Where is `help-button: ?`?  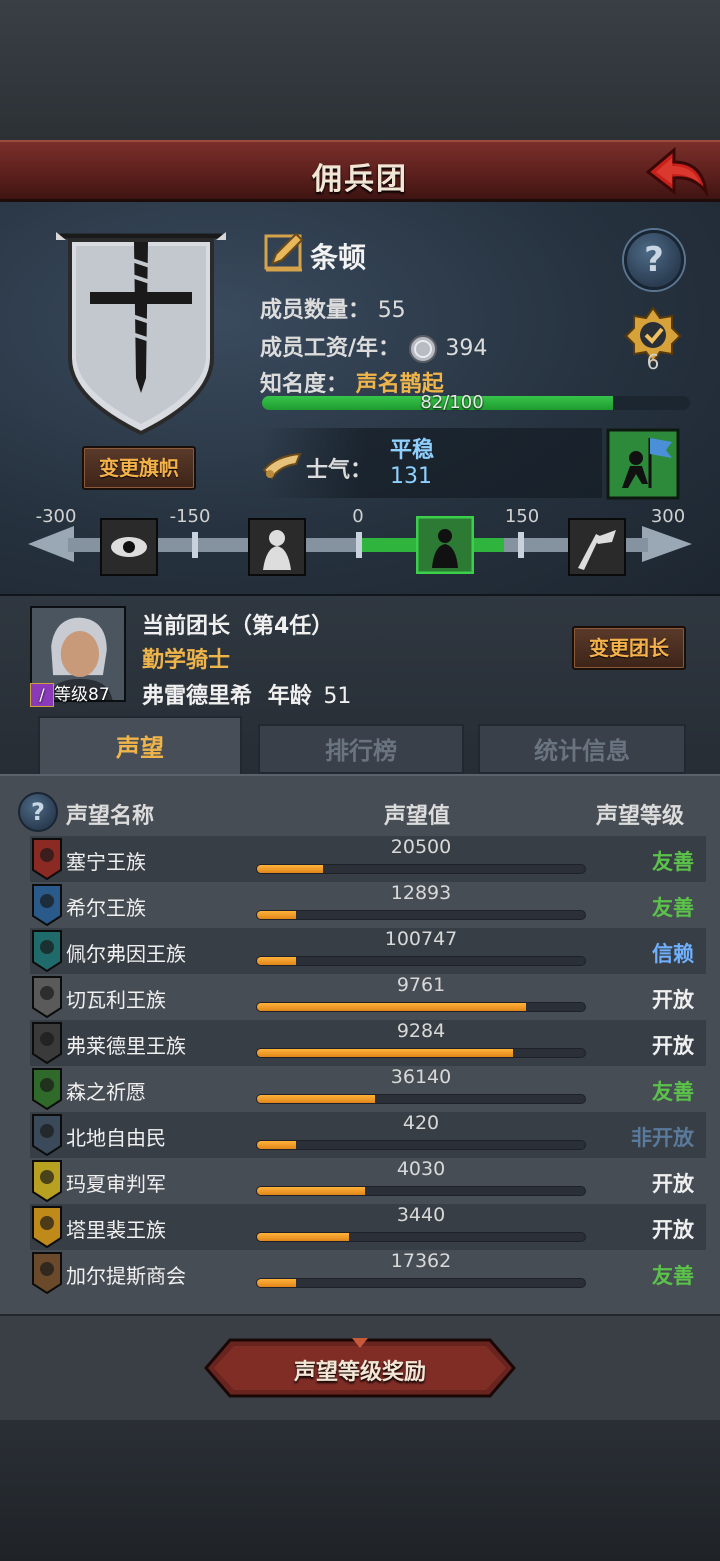 help-button: ? is located at coordinates (654, 260).